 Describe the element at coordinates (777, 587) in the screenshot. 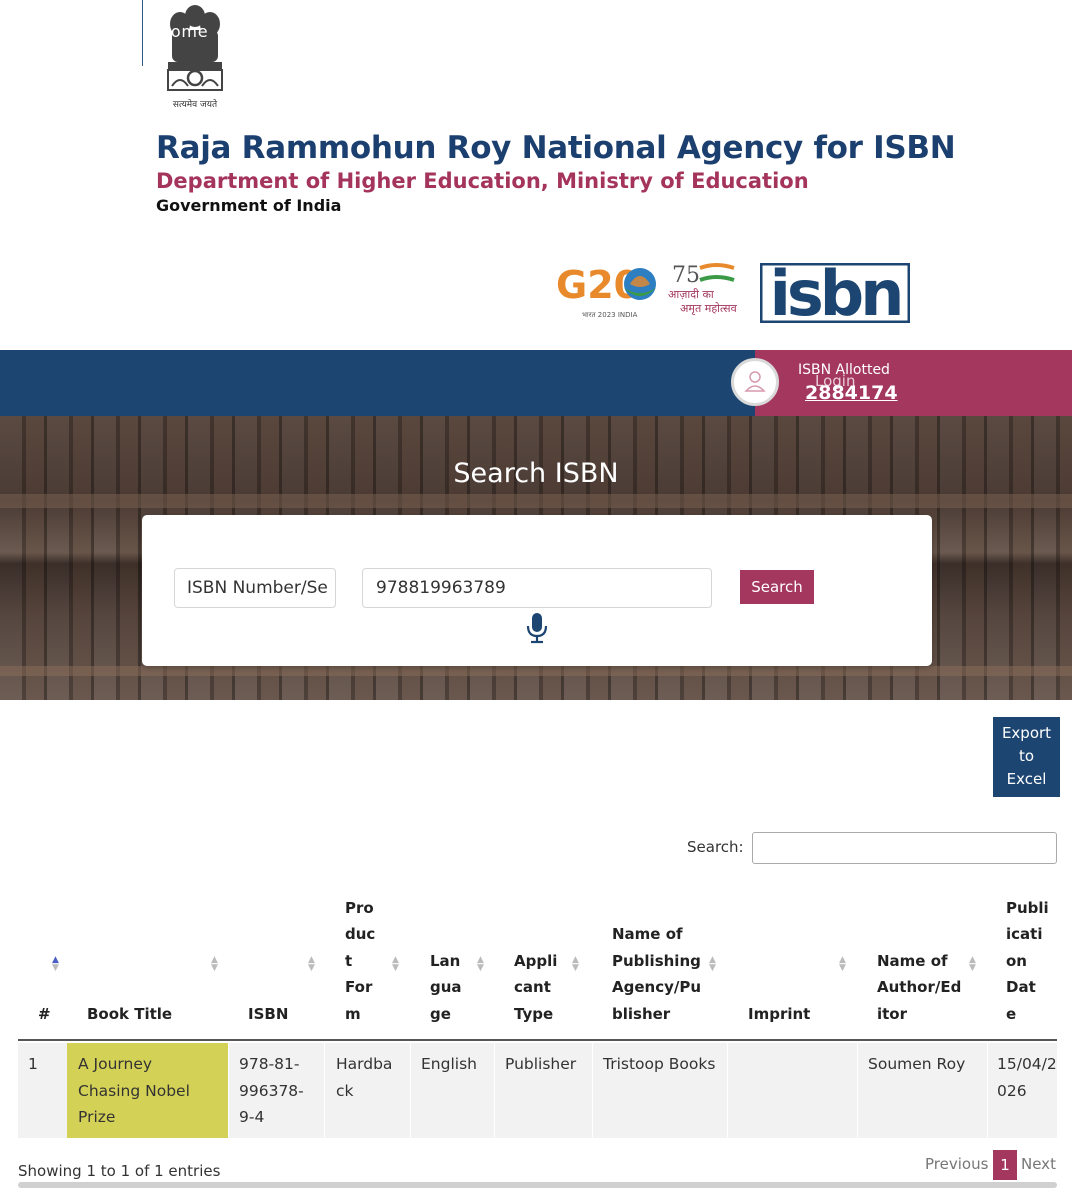

I see `search-button: Search` at that location.